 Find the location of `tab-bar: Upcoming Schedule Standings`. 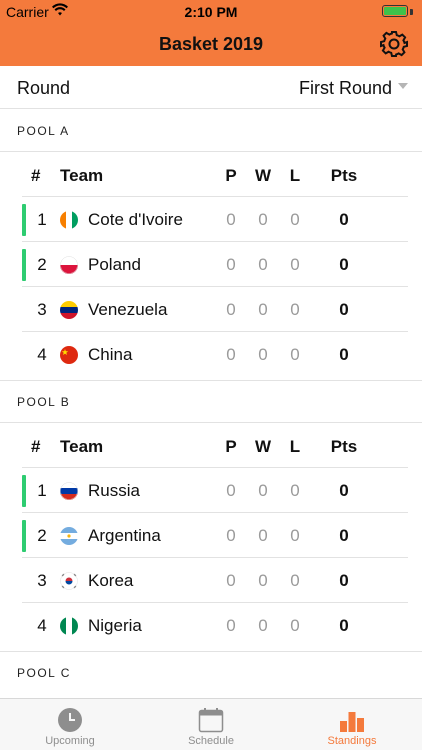

tab-bar: Upcoming Schedule Standings is located at coordinates (211, 724).